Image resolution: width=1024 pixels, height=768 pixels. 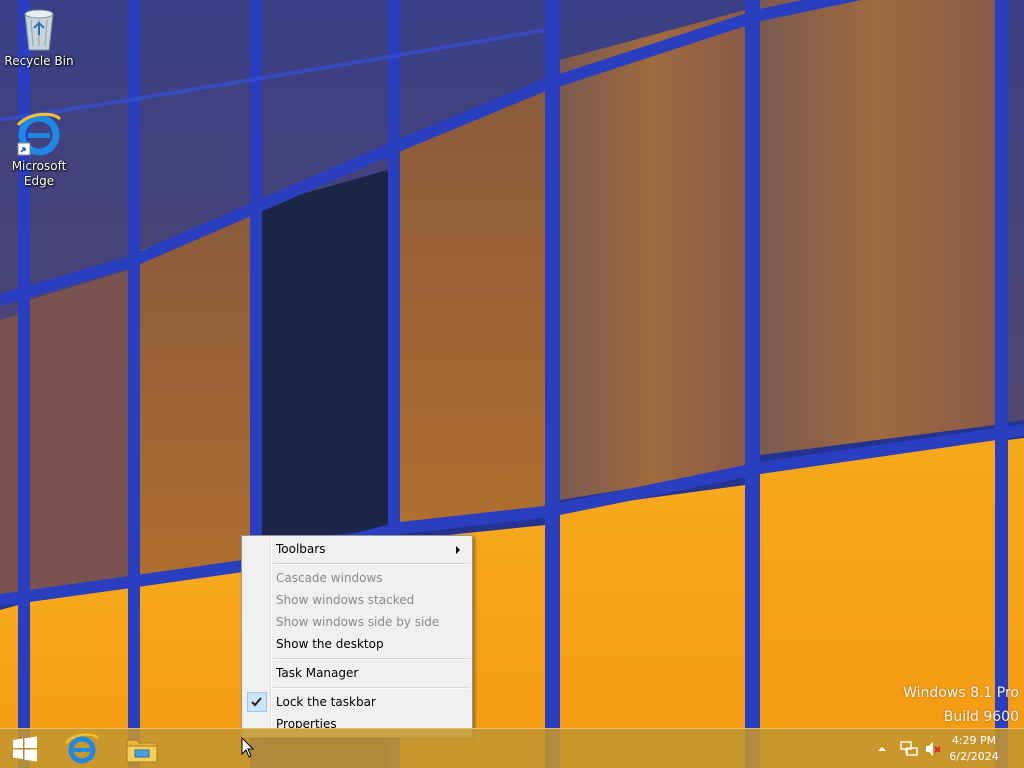 I want to click on menu-item-show-windows-stacked: Show windows stacked, so click(x=357, y=600).